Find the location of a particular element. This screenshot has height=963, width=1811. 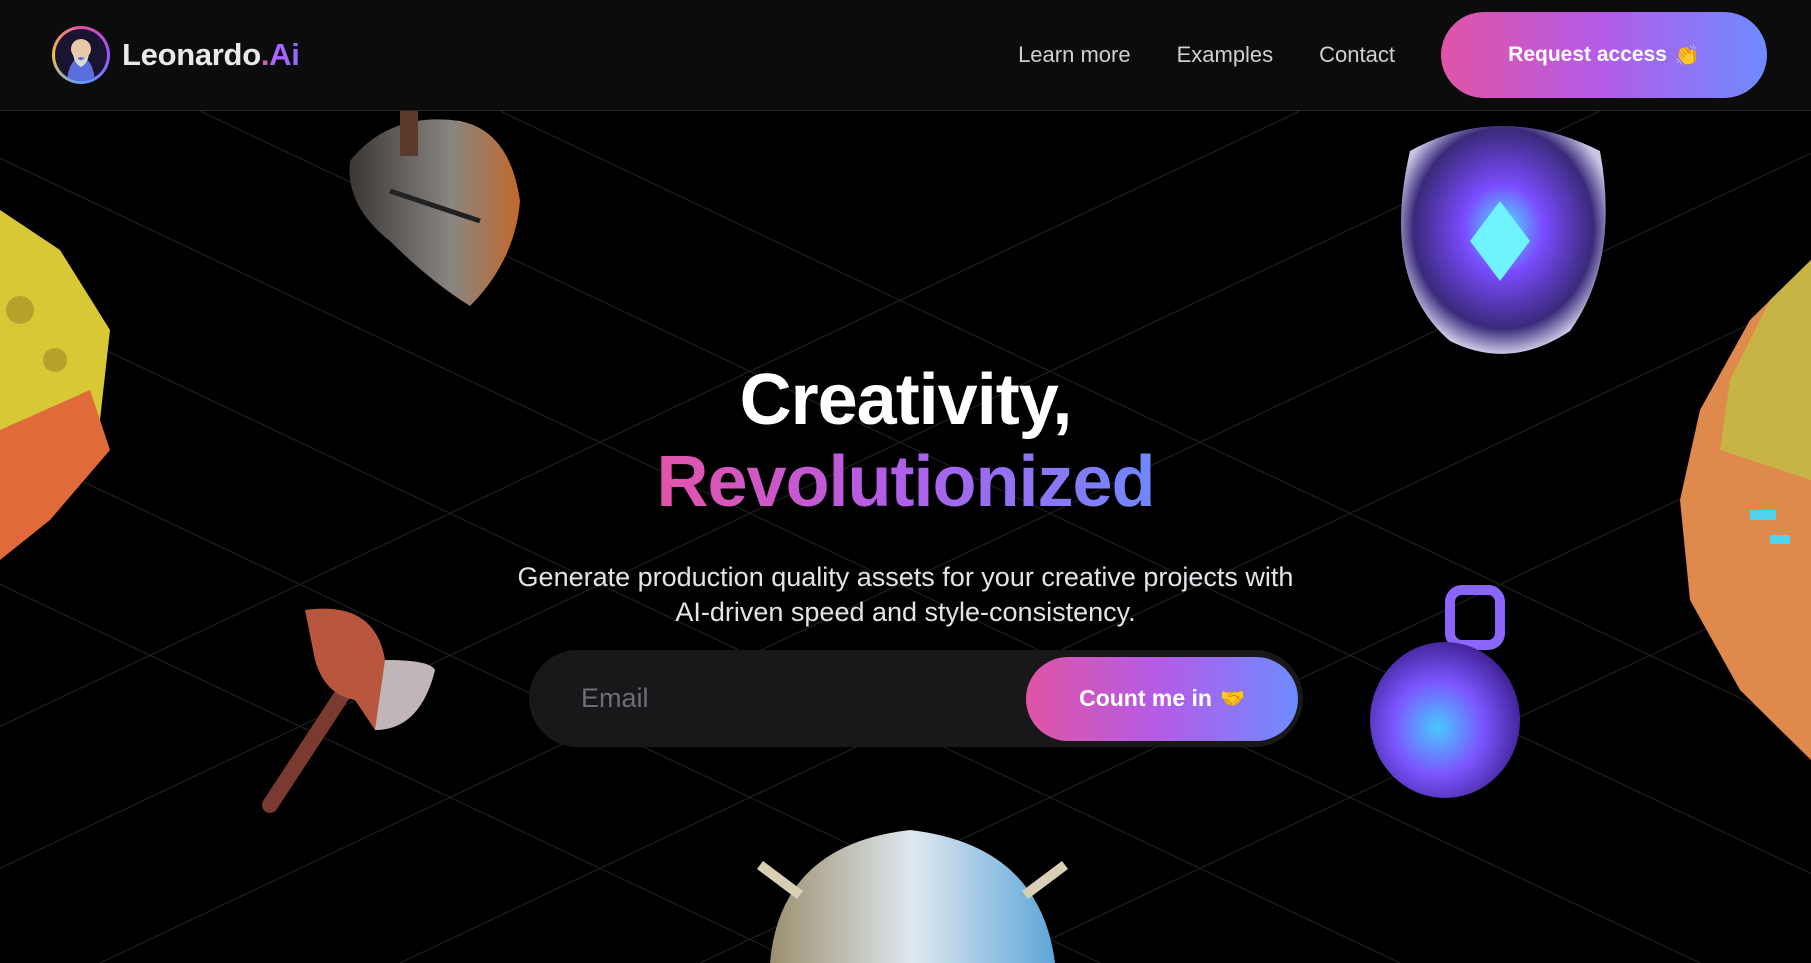

nav-link-learn-more: Learn more is located at coordinates (1074, 55).